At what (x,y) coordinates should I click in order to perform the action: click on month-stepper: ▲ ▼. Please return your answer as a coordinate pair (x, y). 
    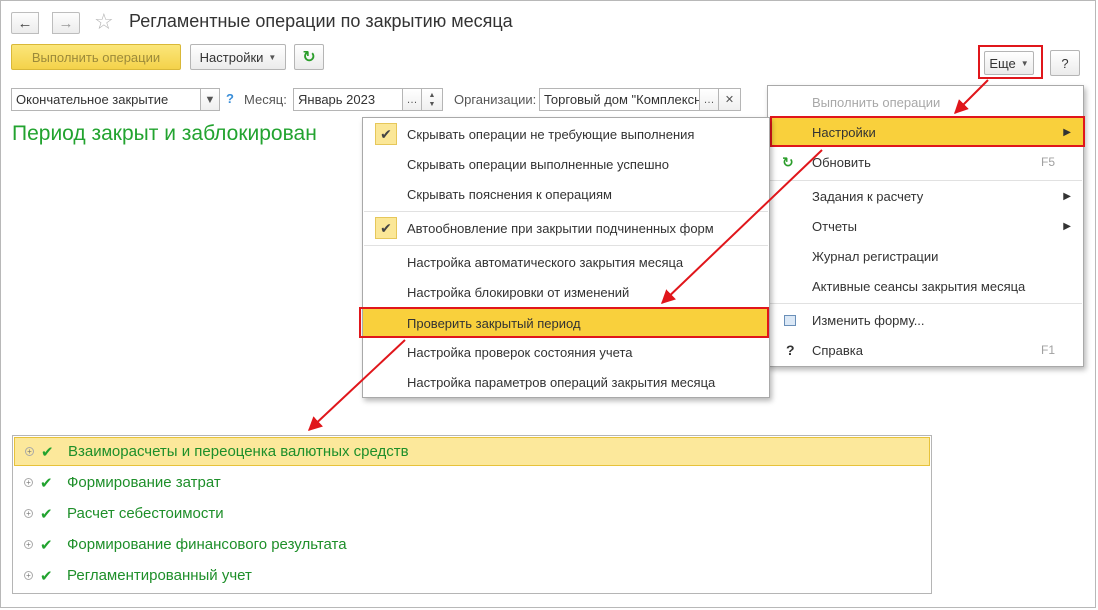
    Looking at the image, I should click on (432, 99).